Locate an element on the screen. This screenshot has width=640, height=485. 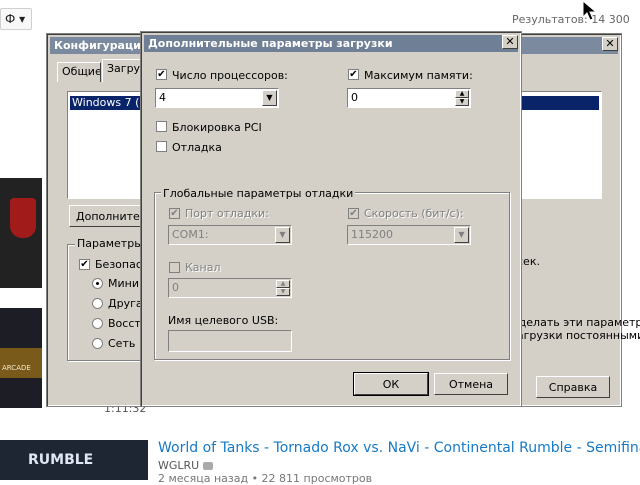
radio-network-label: Сеть is located at coordinates (122, 343).